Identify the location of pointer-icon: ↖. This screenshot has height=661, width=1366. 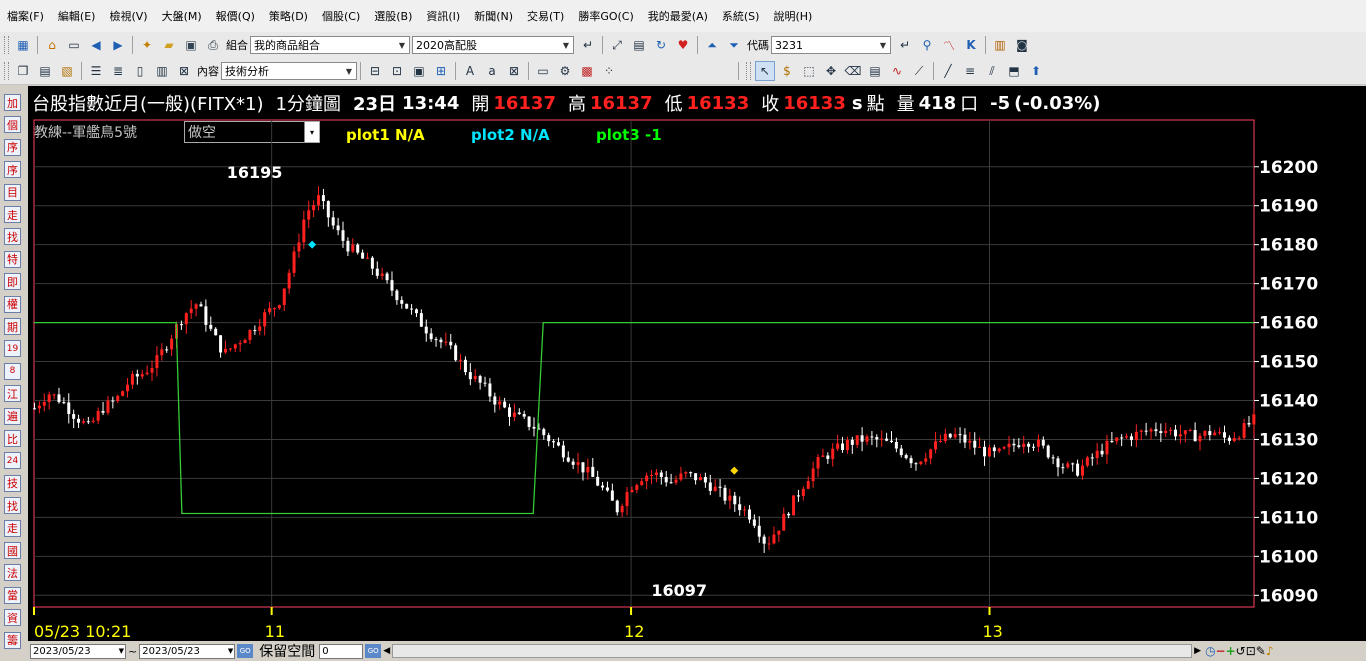
(765, 71).